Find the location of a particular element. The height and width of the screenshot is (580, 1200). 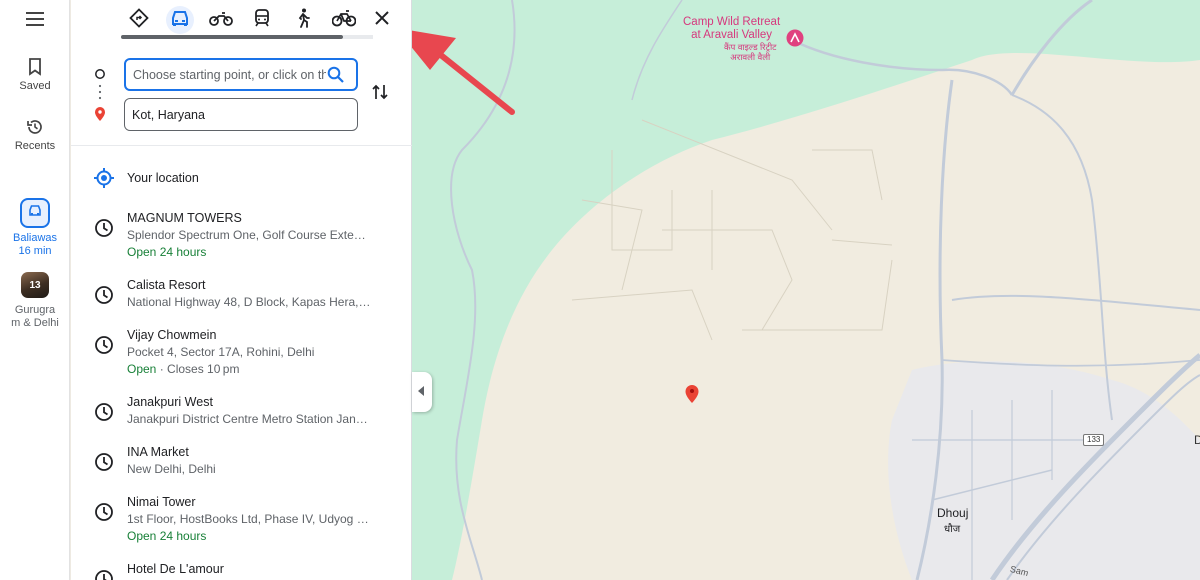

mode-two-wheeler is located at coordinates (221, 20).